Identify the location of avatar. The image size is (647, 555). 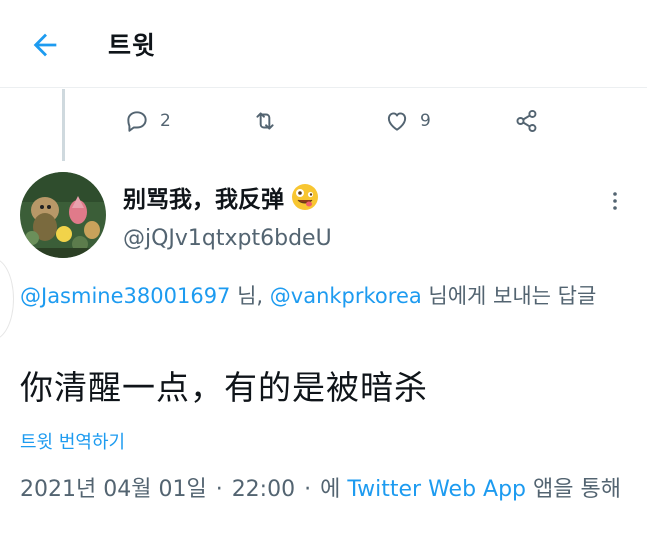
(63, 215).